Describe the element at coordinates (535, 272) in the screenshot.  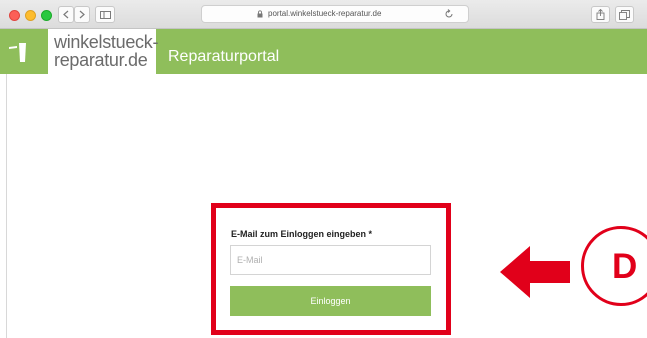
I see `arrow-left-icon` at that location.